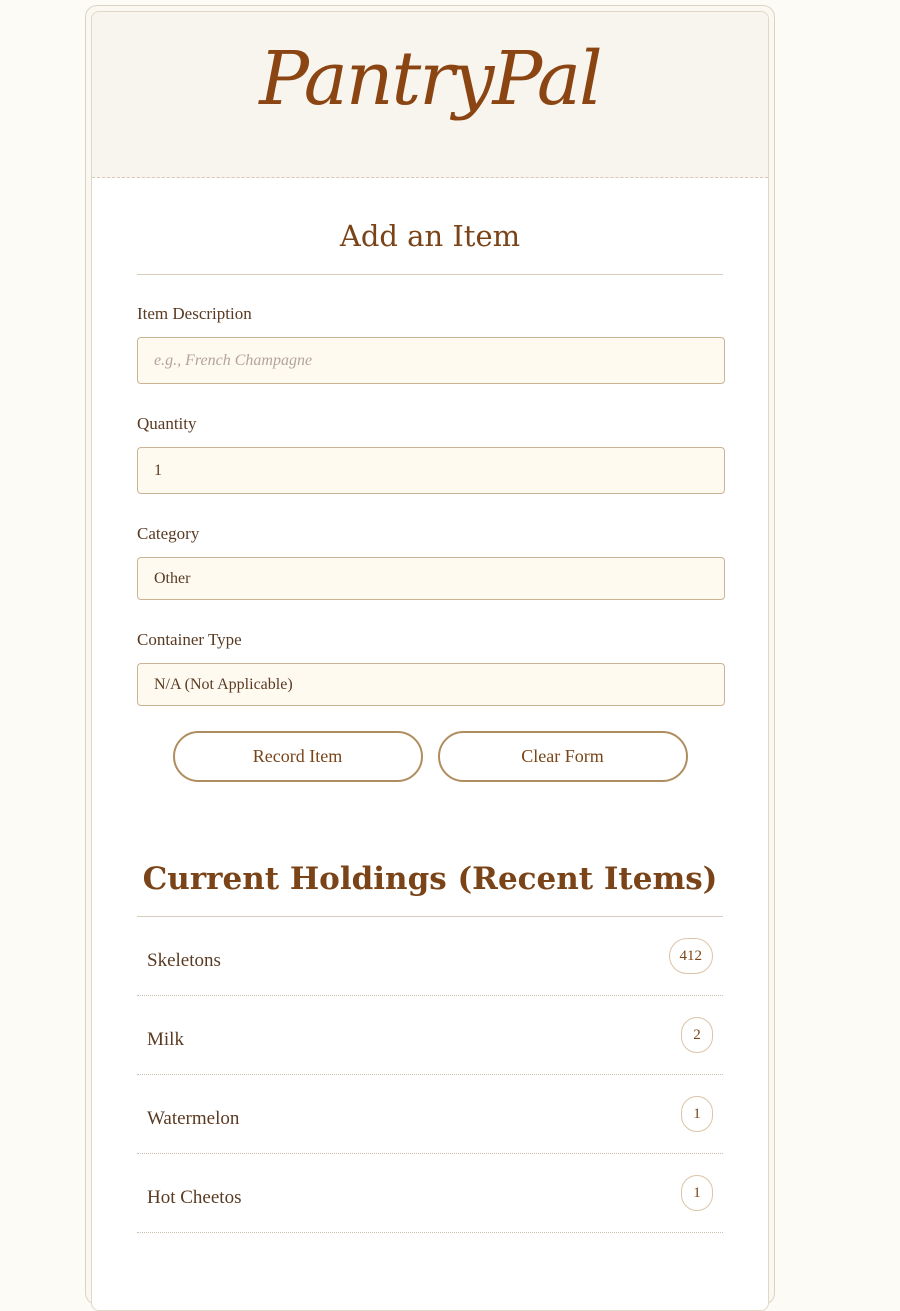 This screenshot has height=1311, width=900. Describe the element at coordinates (165, 1039) in the screenshot. I see `item-name: Milk` at that location.